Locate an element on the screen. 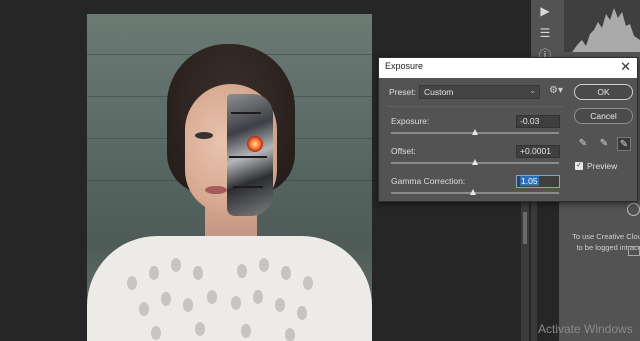  preset-select: Custom ⌄ is located at coordinates (479, 92).